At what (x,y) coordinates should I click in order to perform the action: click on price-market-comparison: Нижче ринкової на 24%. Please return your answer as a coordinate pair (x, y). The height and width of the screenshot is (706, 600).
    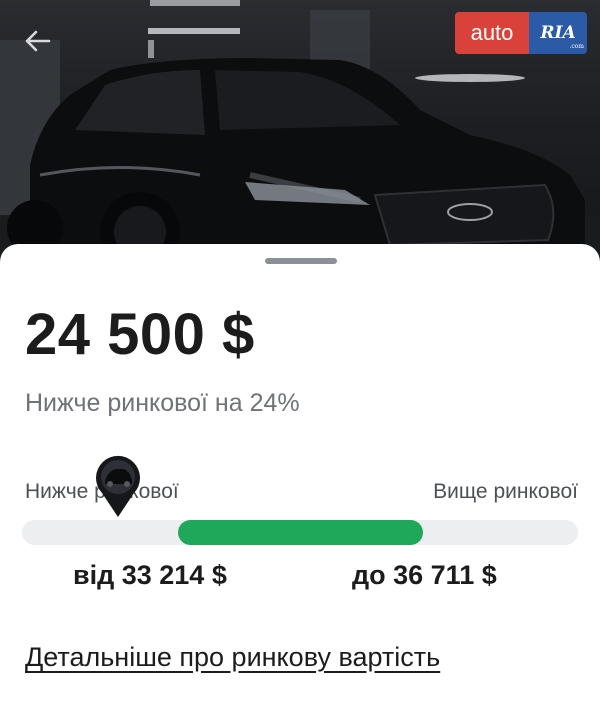
    Looking at the image, I should click on (162, 403).